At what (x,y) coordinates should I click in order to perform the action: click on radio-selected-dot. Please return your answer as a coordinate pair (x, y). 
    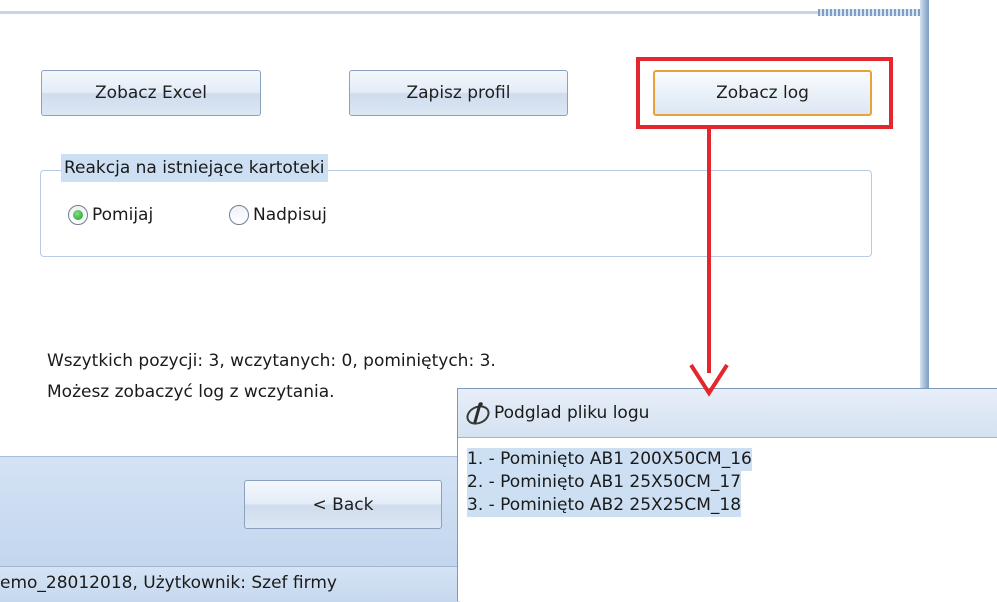
    Looking at the image, I should click on (78, 215).